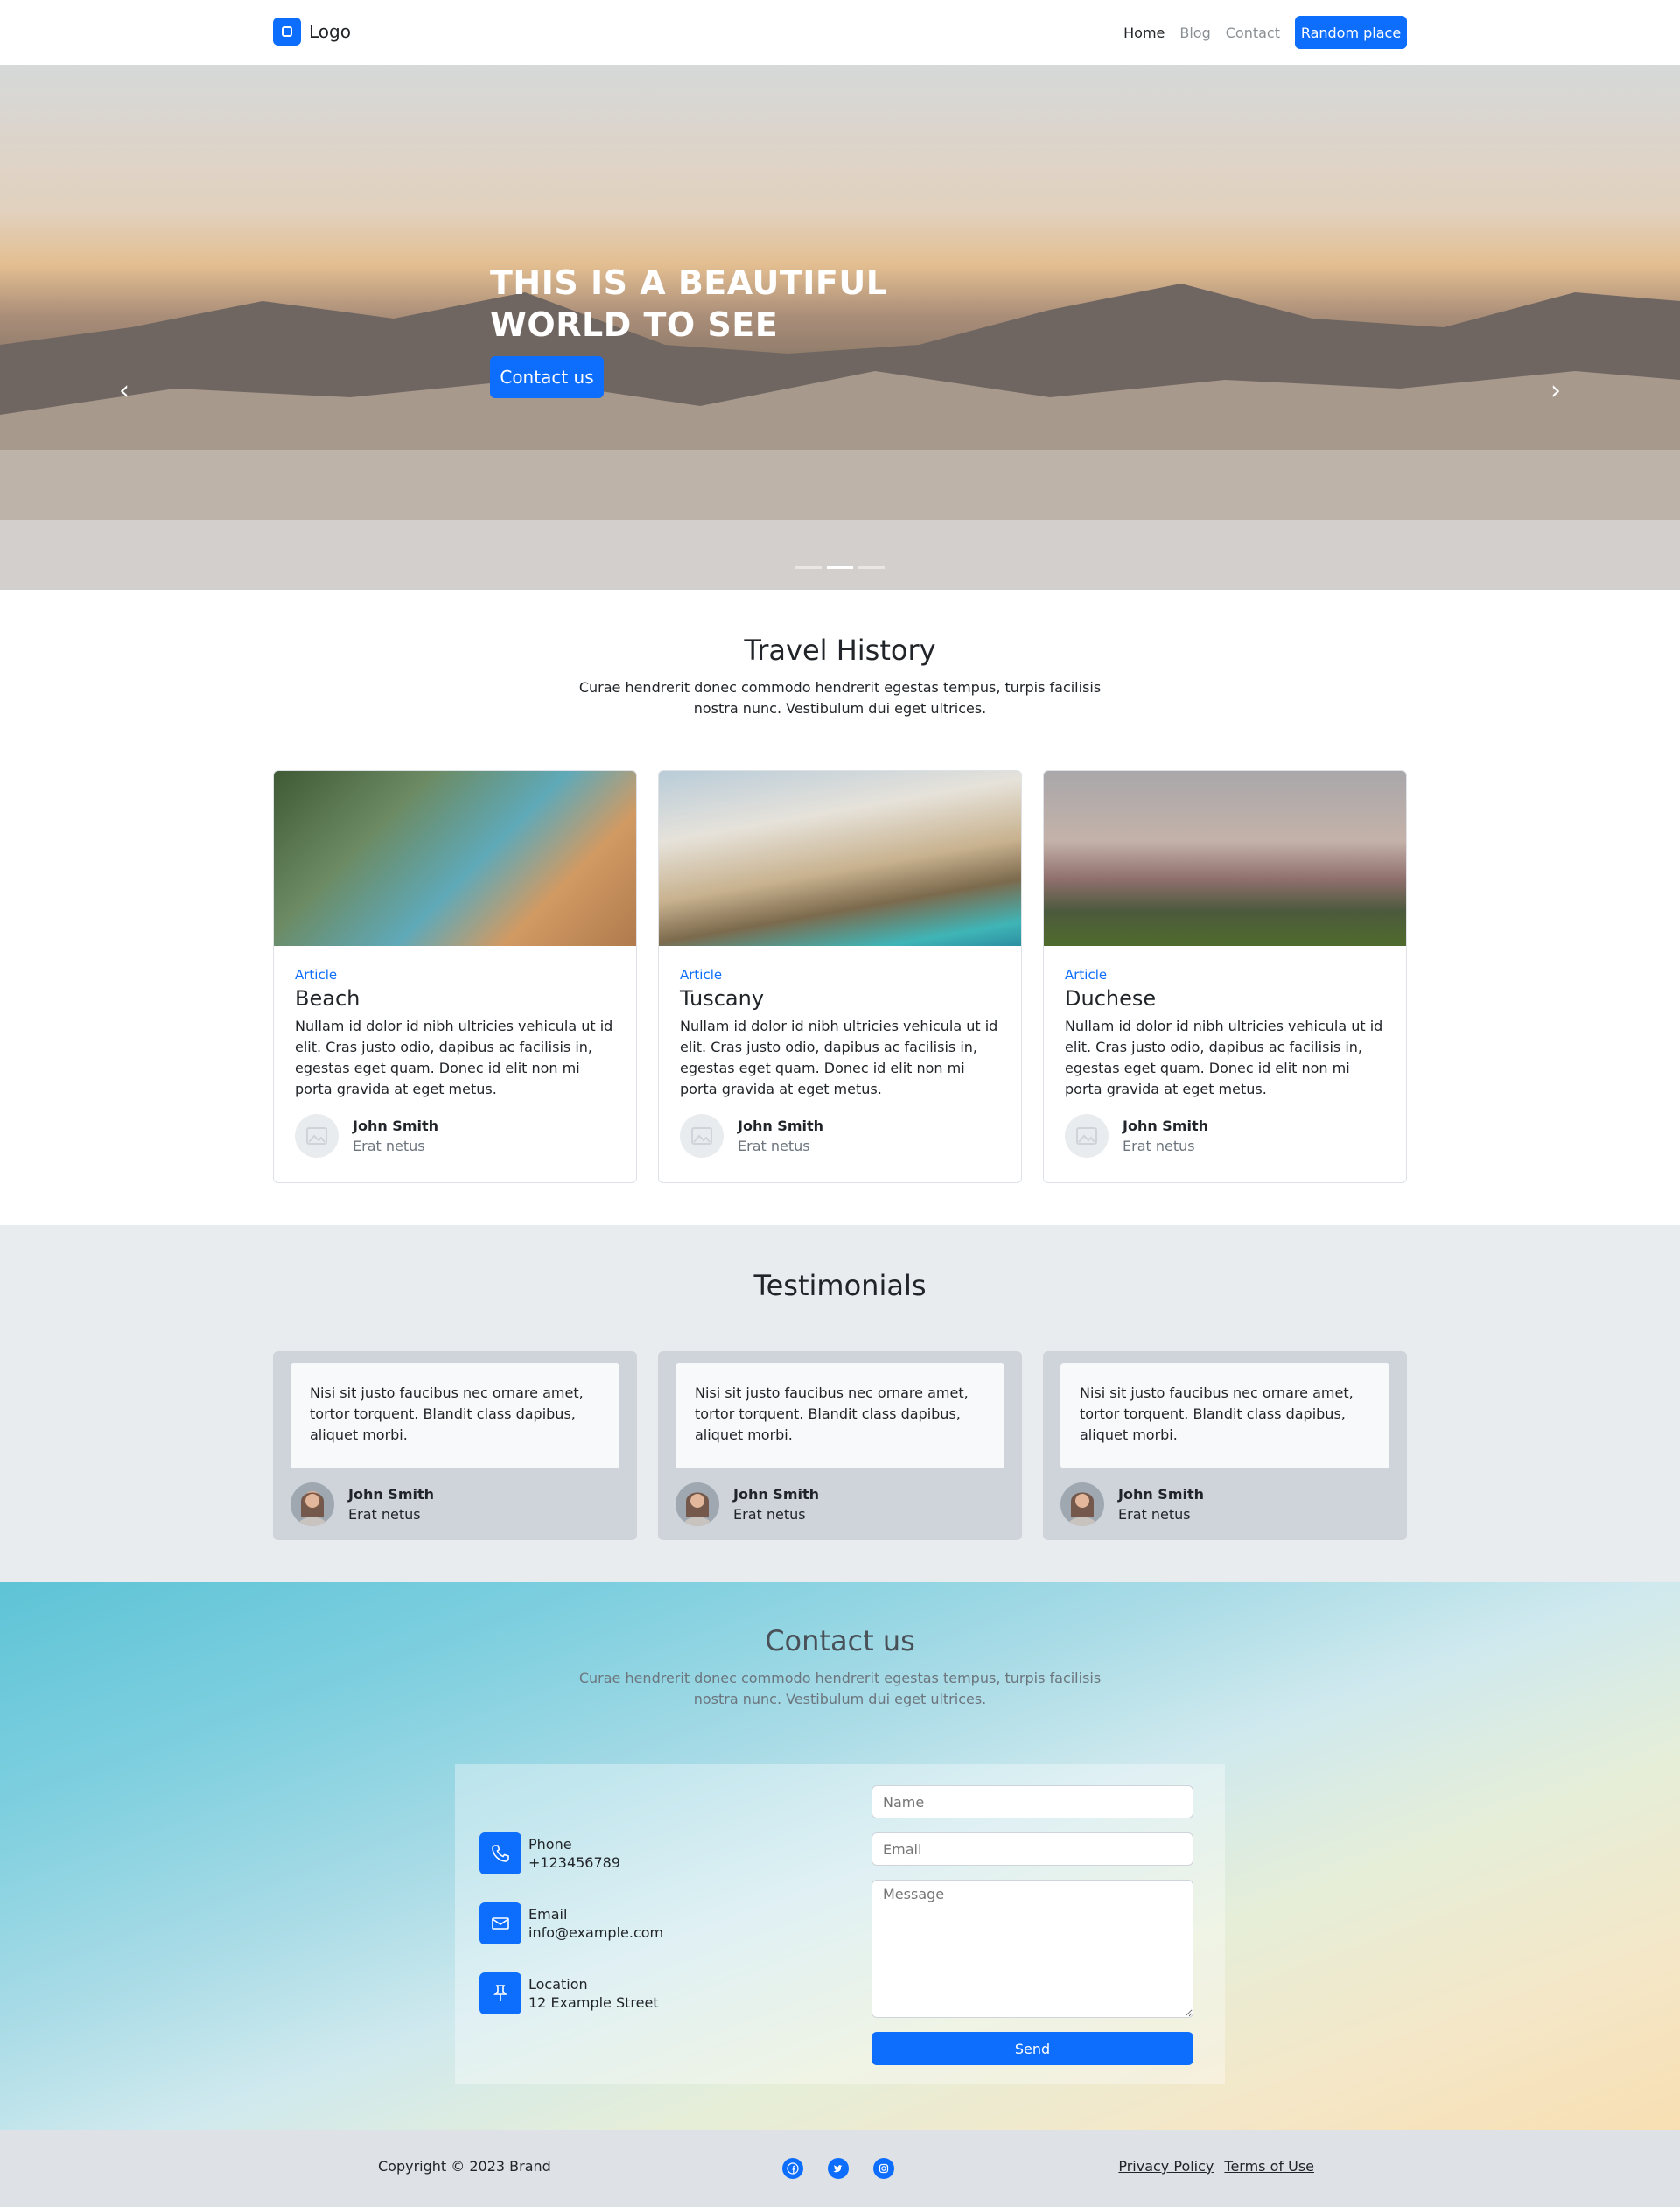 The image size is (1680, 2207). Describe the element at coordinates (840, 1285) in the screenshot. I see `testimonials-heading: Testimonials` at that location.